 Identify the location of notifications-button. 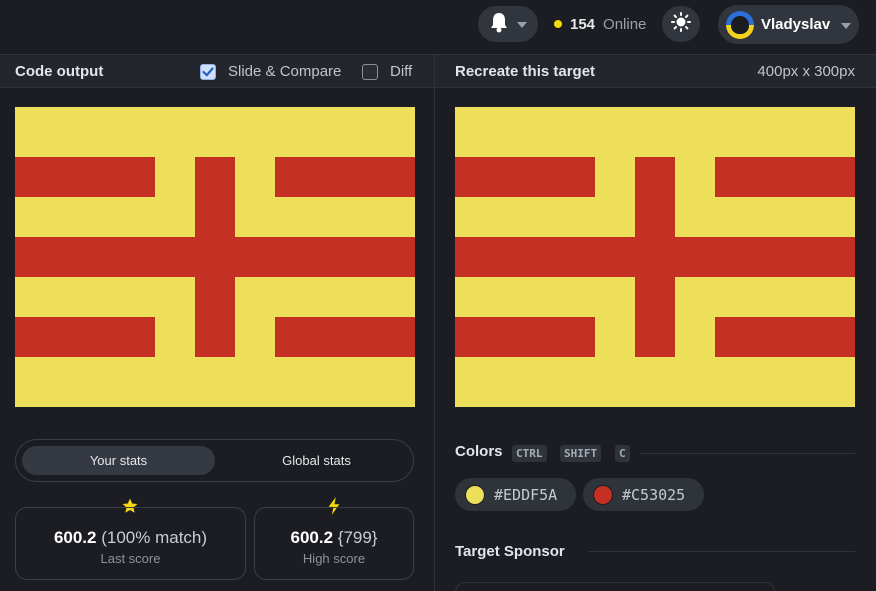
(508, 24).